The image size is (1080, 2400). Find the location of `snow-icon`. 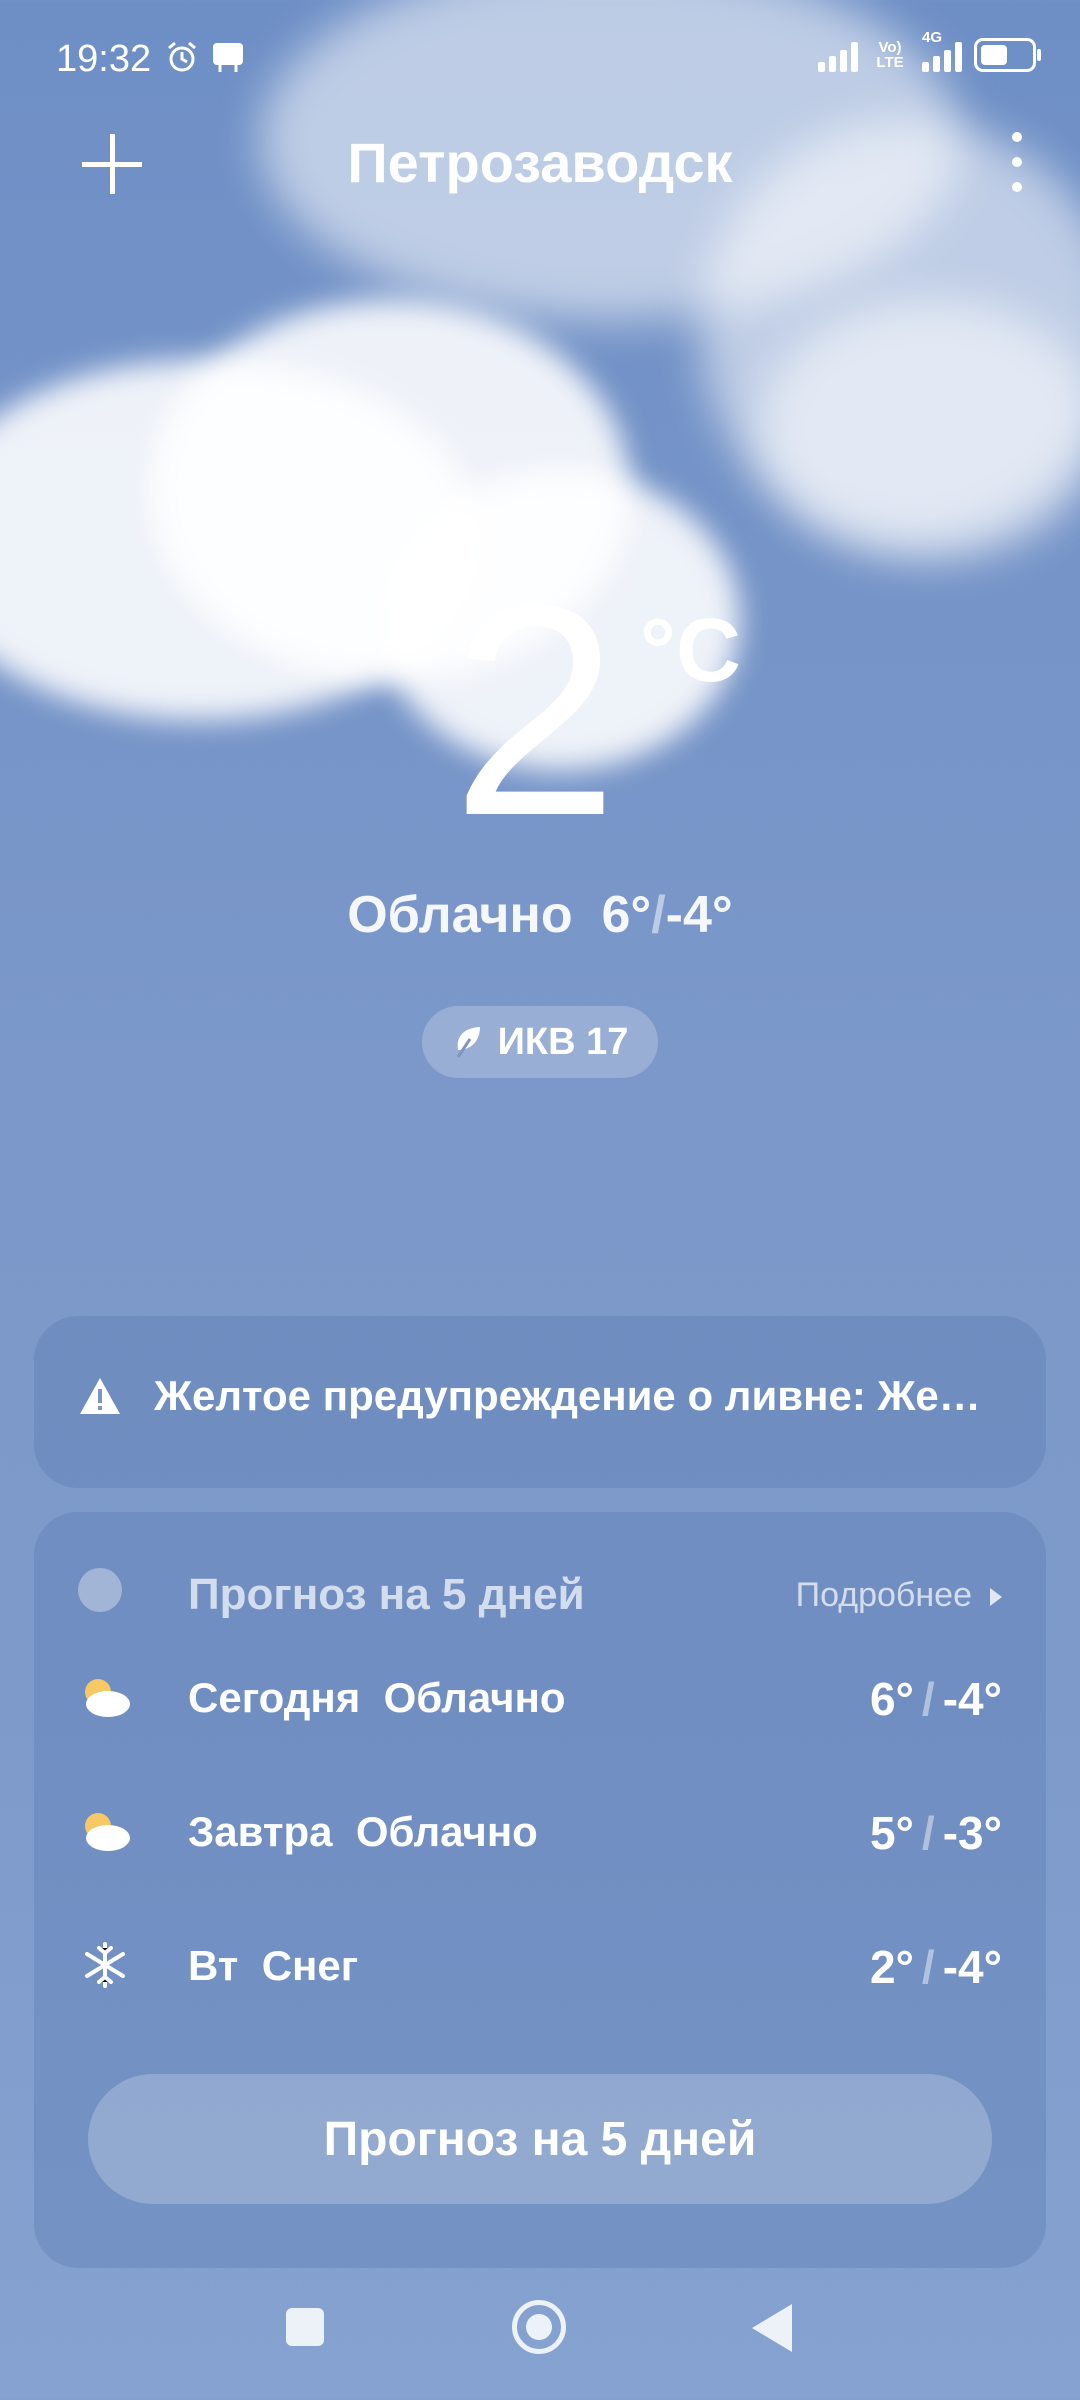

snow-icon is located at coordinates (105, 1965).